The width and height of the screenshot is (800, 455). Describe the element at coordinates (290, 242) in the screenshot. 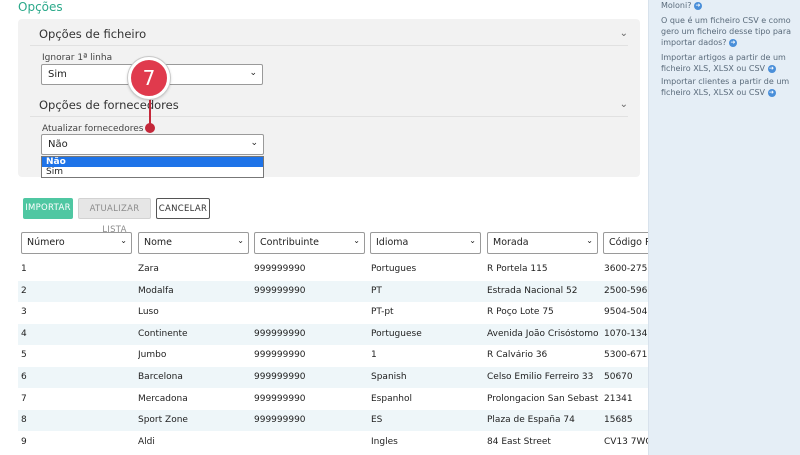

I see `column-select-label: Contribuinte` at that location.